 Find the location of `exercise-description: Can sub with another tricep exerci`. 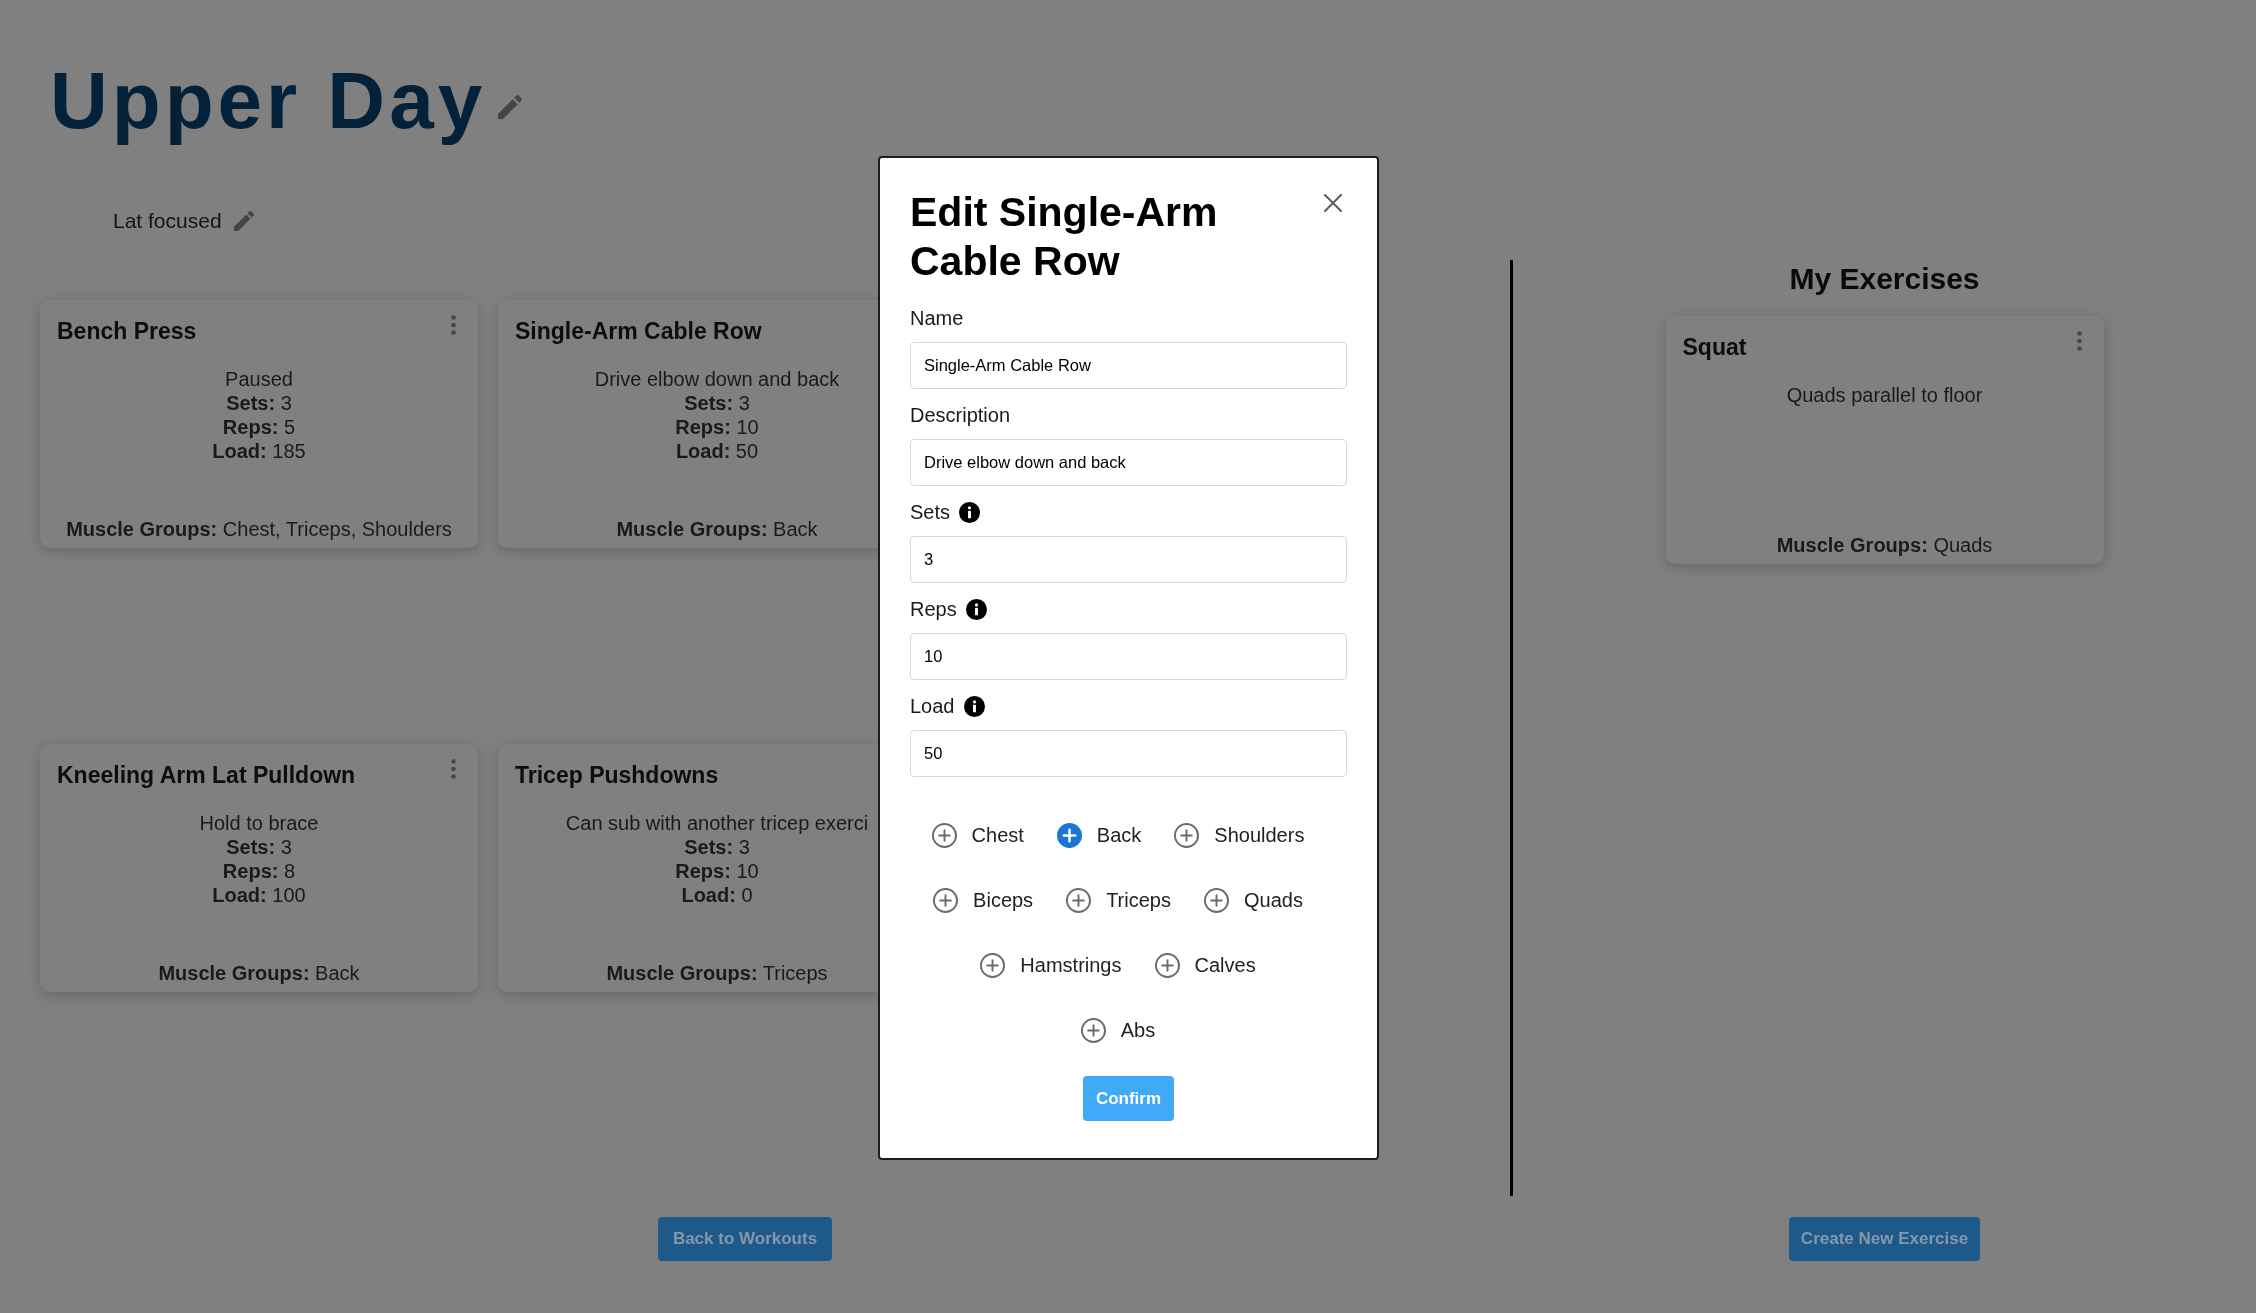

exercise-description: Can sub with another tricep exerci is located at coordinates (717, 823).